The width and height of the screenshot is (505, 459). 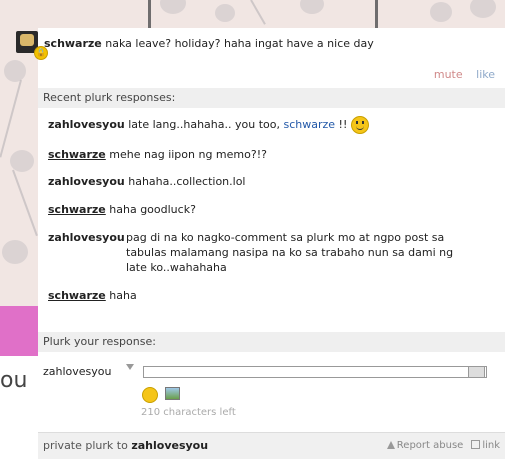 I want to click on permalink: link, so click(x=491, y=445).